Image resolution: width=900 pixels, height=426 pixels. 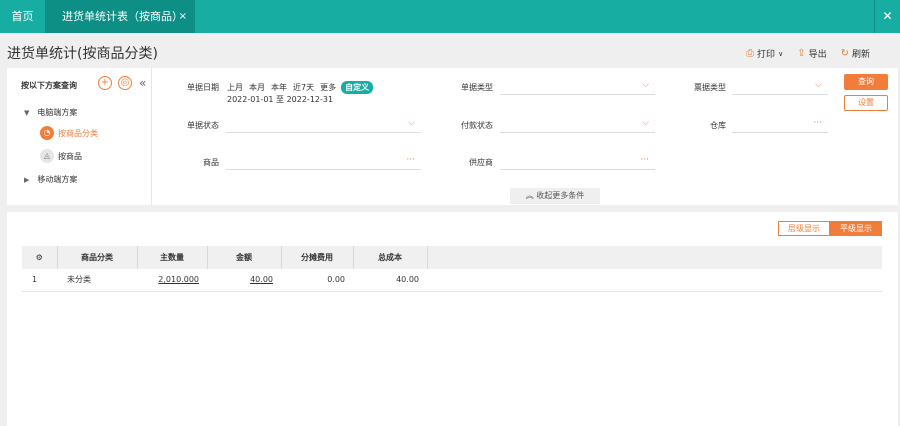 I want to click on doc-type-select: ⌵, so click(x=577, y=87).